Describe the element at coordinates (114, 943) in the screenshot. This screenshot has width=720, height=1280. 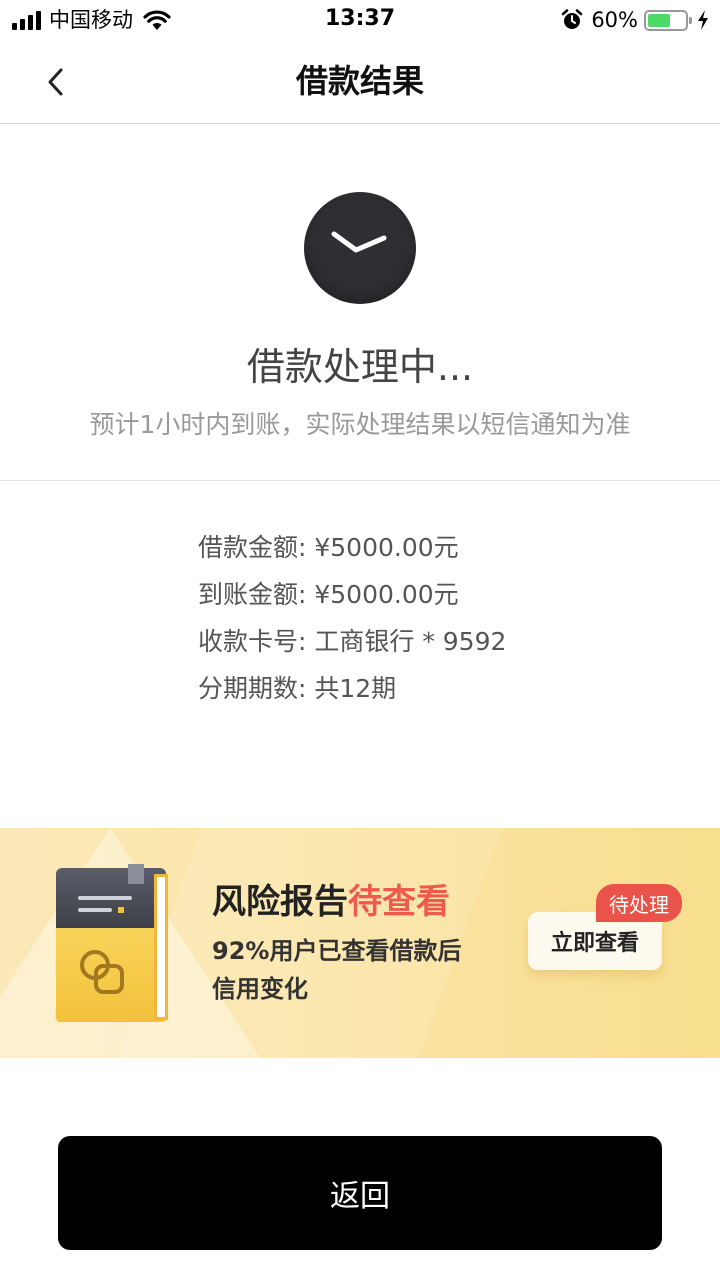
I see `report-book-icon` at that location.